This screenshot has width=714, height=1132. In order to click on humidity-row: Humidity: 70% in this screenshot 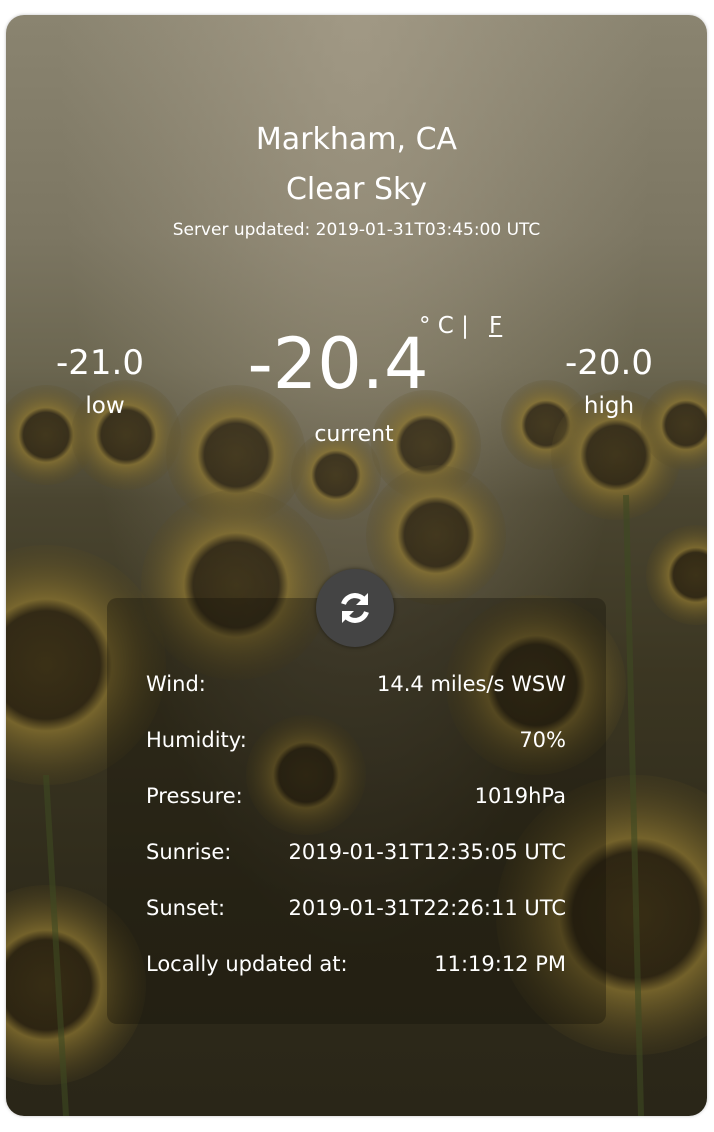, I will do `click(356, 743)`.